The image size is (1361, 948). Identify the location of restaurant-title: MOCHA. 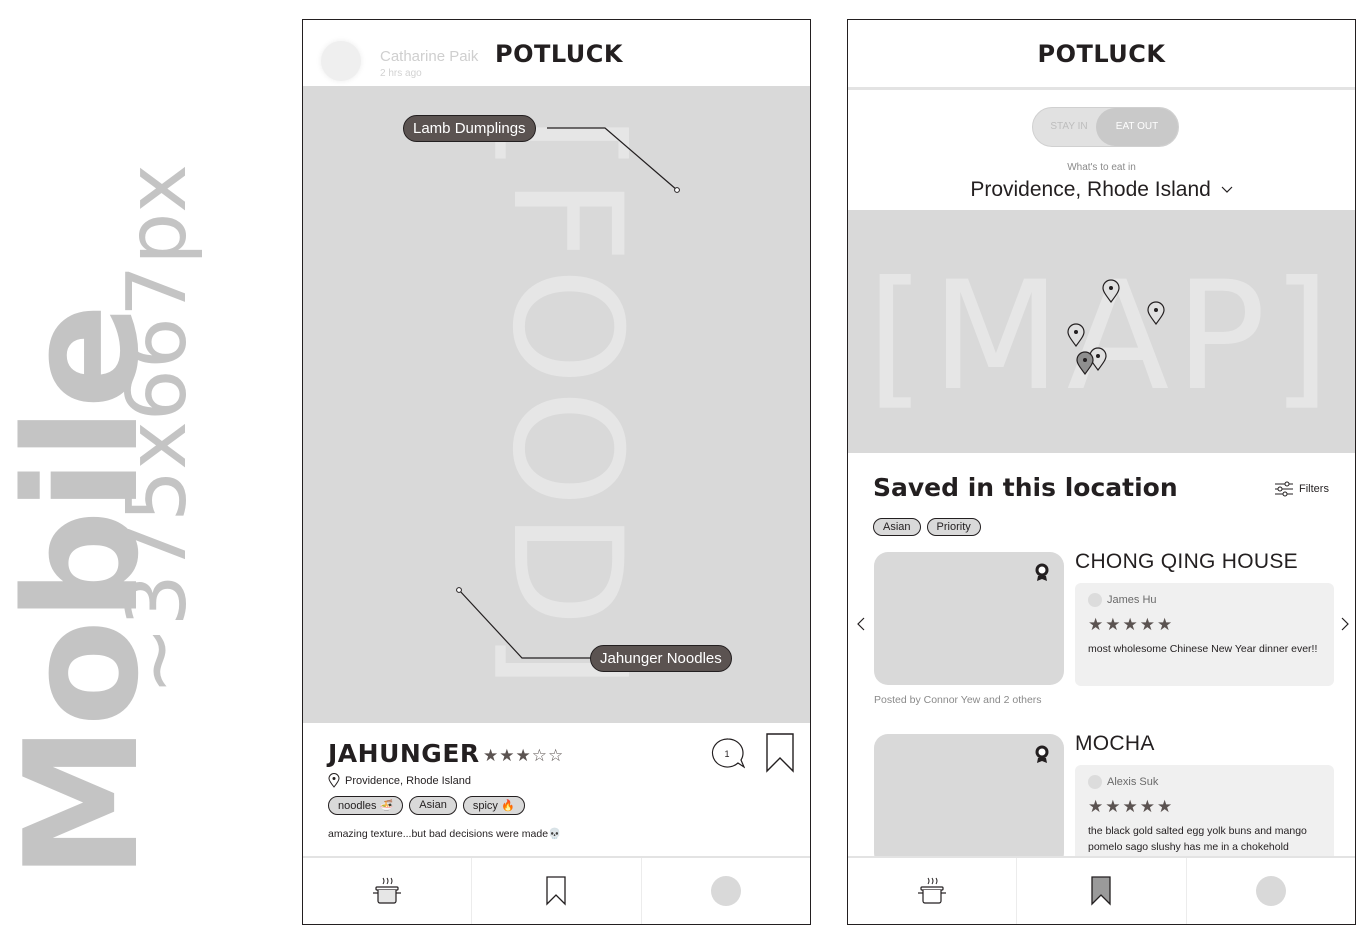
(1115, 744).